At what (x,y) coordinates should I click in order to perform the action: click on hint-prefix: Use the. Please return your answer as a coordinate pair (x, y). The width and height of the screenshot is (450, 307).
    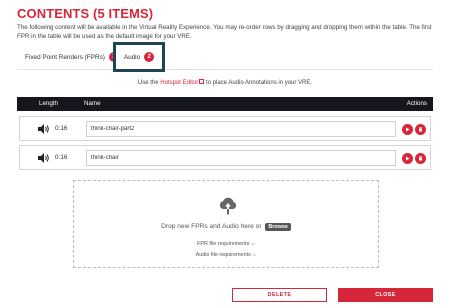
    Looking at the image, I should click on (149, 83).